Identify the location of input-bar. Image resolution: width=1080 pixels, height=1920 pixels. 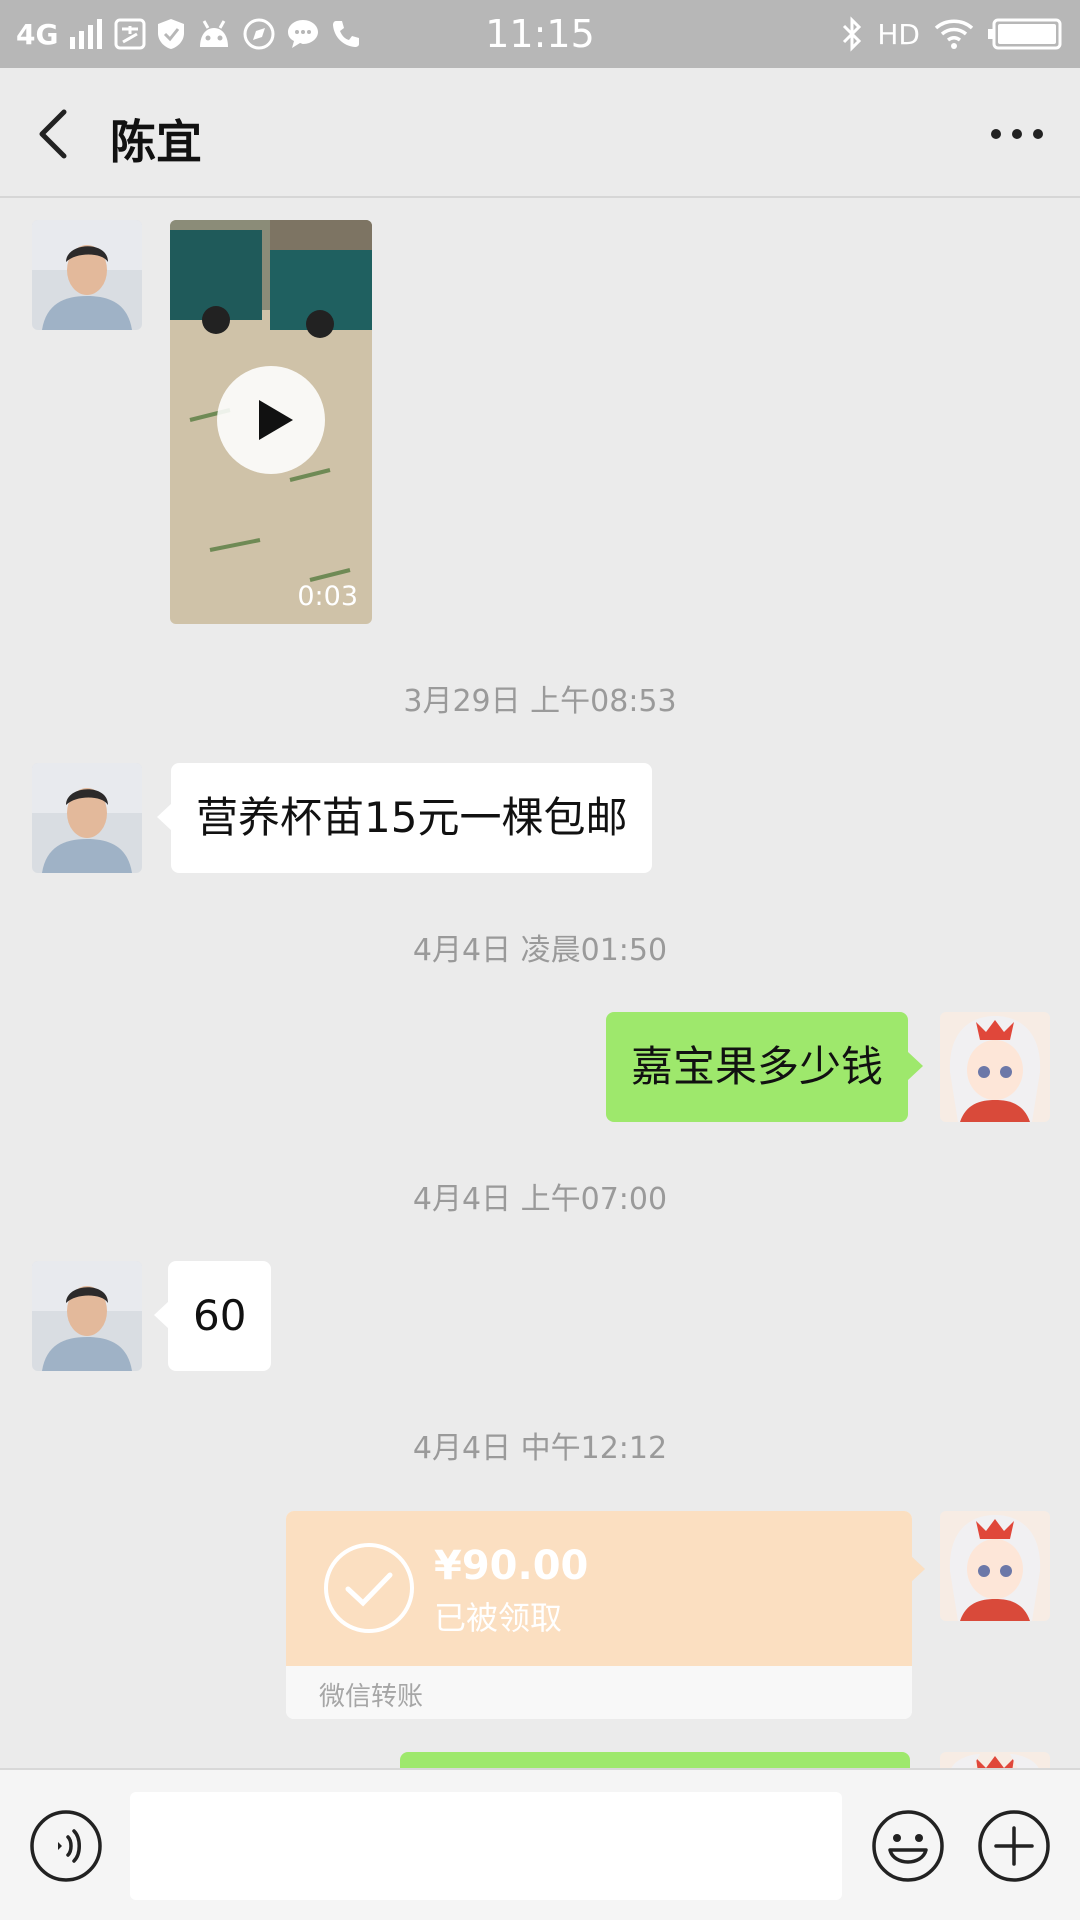
(540, 1844).